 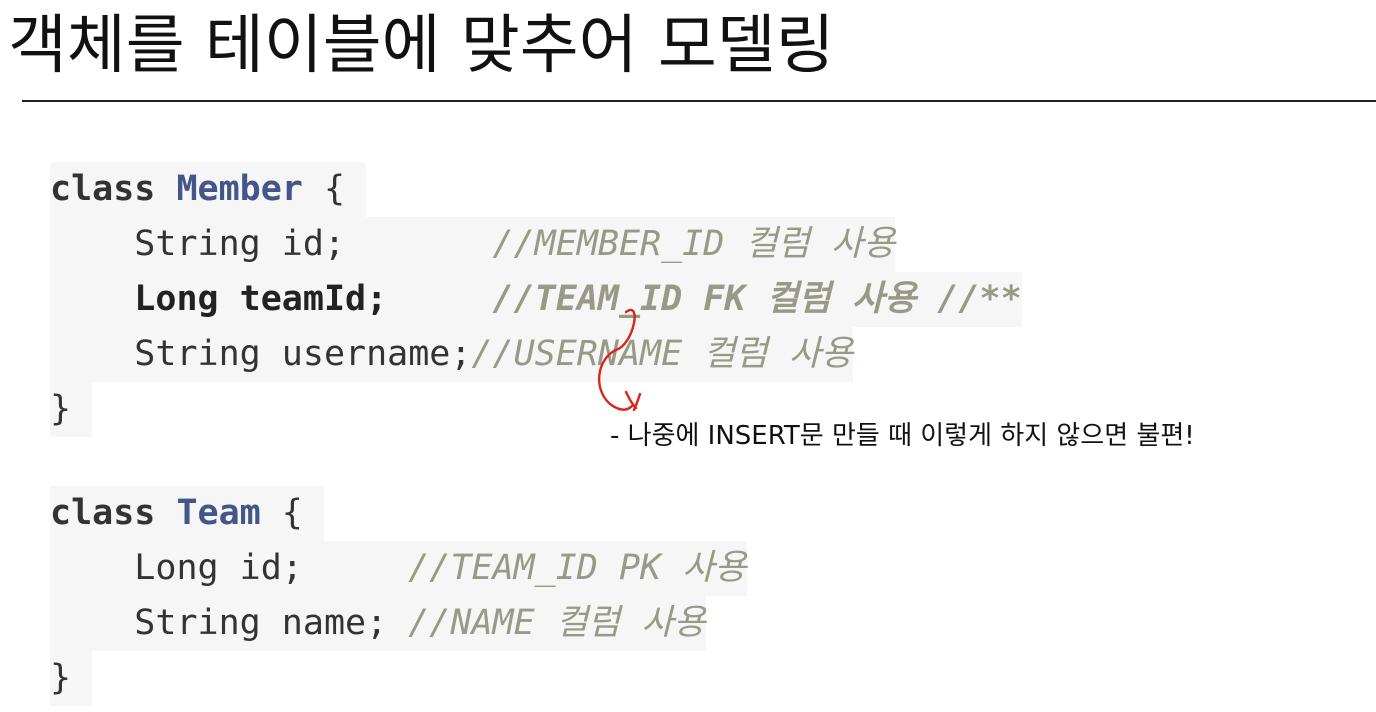 I want to click on code-line-team-id: Long id; //TEAM_ID PK 사용, so click(x=398, y=568).